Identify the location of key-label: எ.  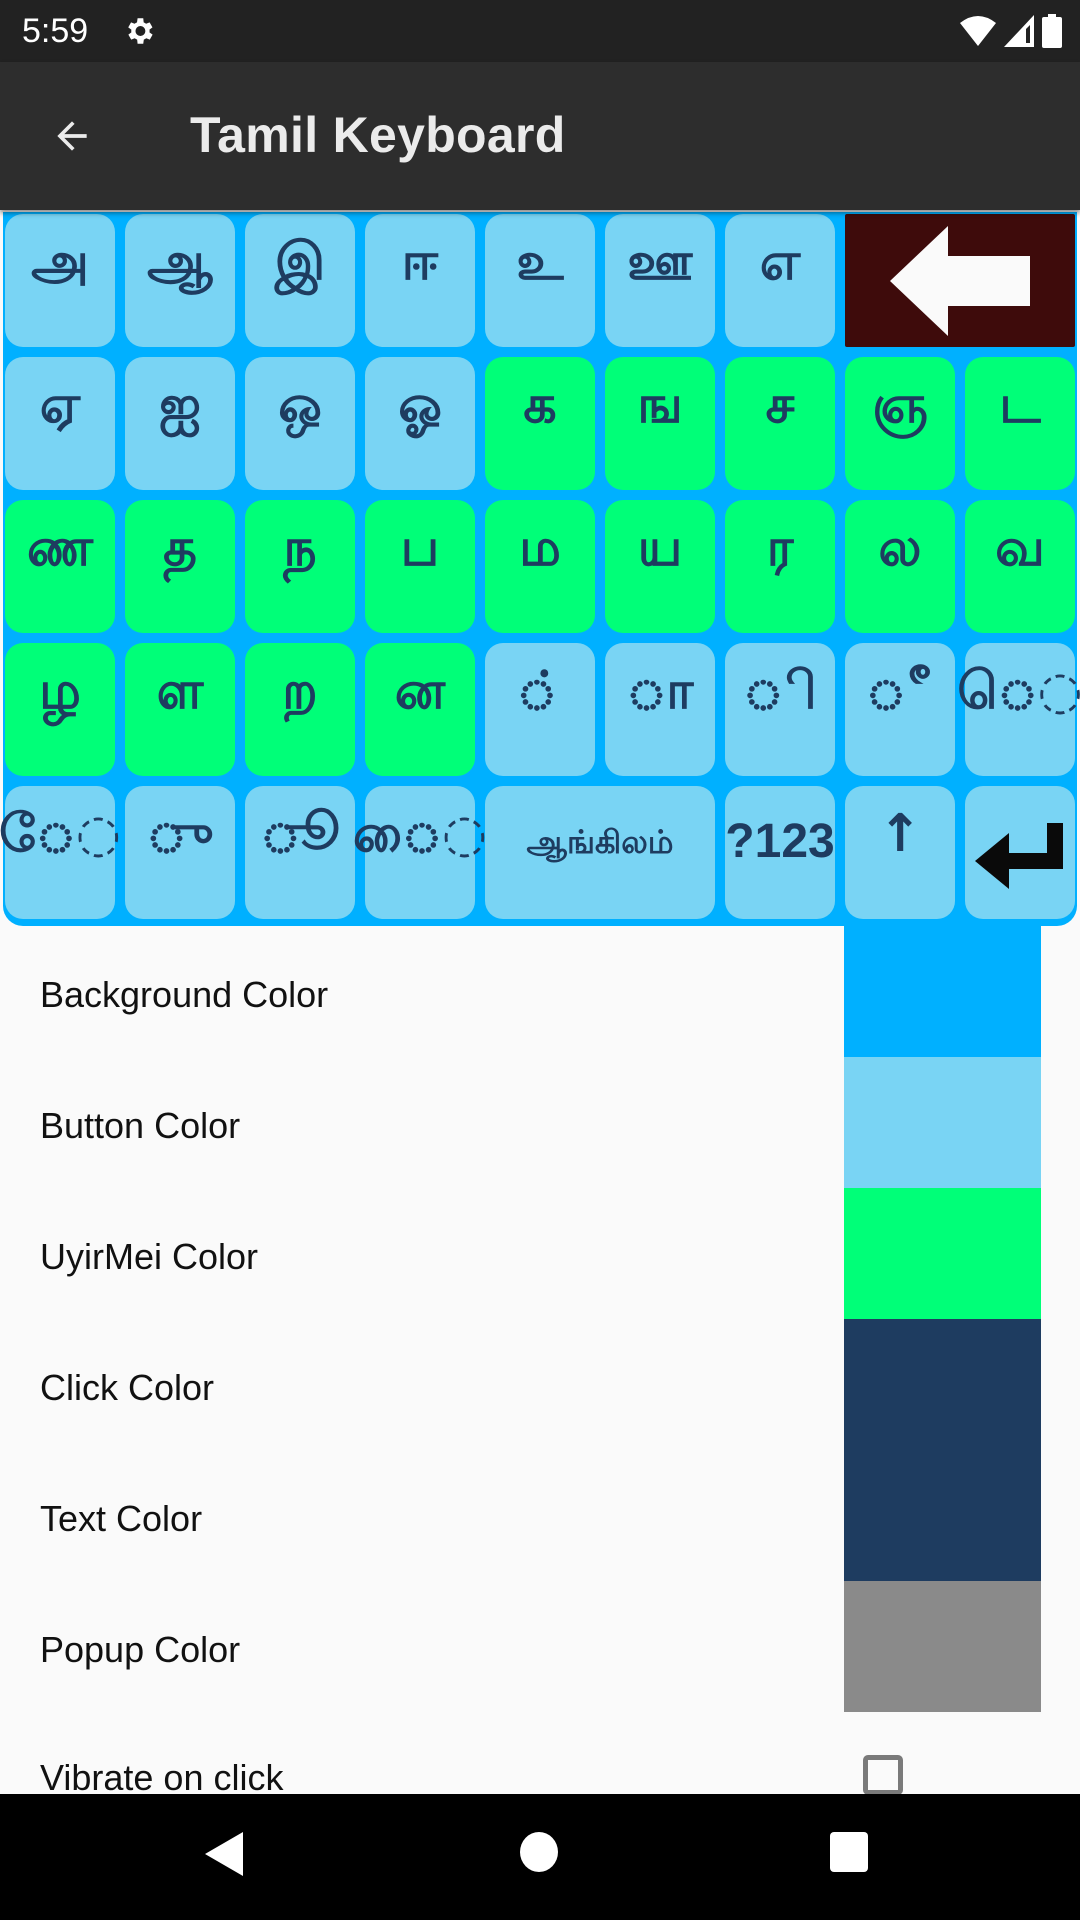
(780, 262).